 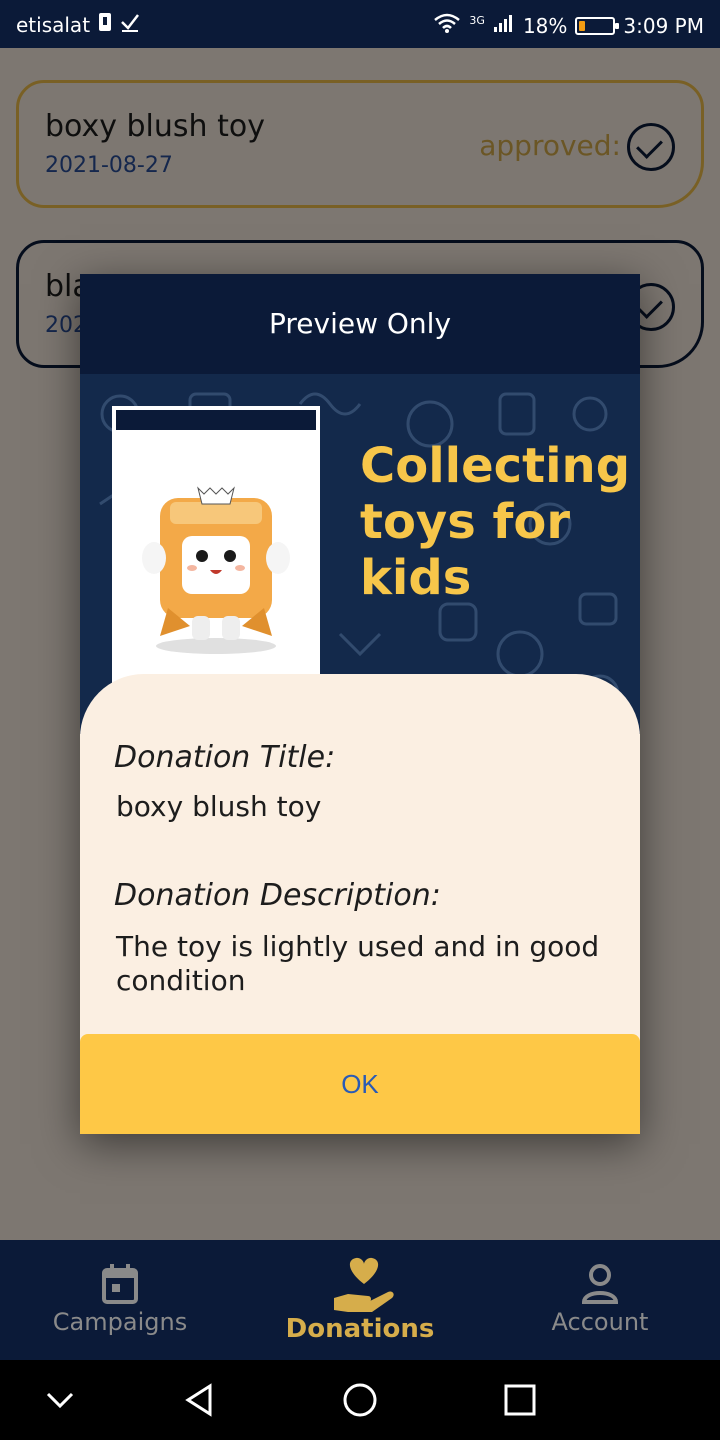 What do you see at coordinates (600, 1284) in the screenshot?
I see `person-icon` at bounding box center [600, 1284].